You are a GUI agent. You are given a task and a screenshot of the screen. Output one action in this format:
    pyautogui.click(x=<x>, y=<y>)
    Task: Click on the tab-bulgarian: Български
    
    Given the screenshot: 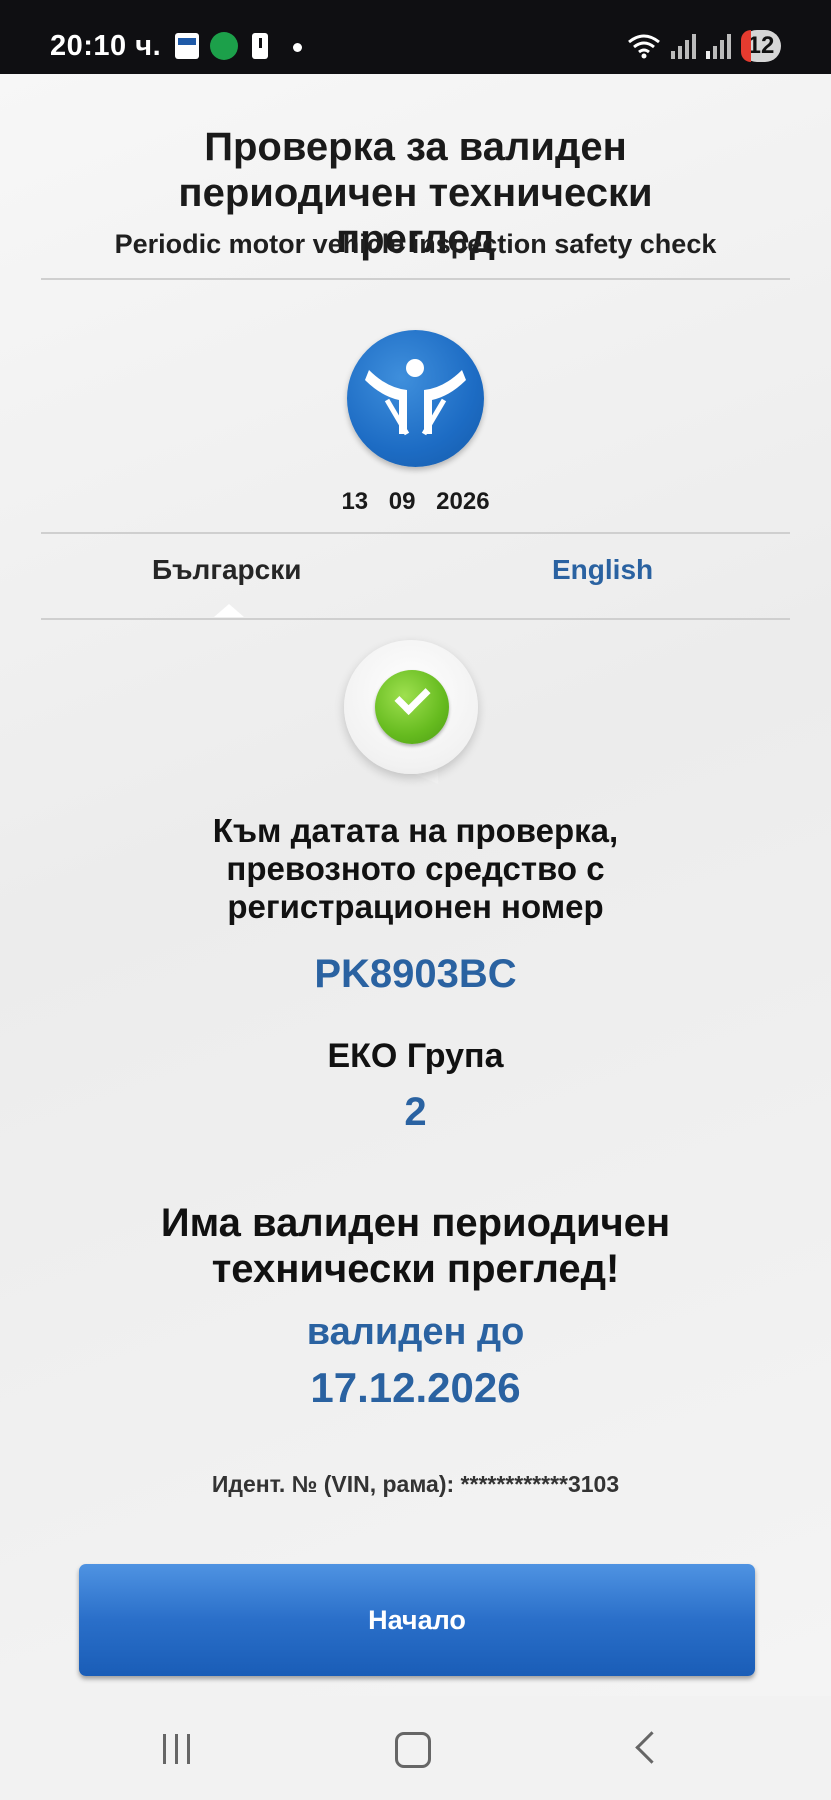 What is the action you would take?
    pyautogui.click(x=226, y=570)
    